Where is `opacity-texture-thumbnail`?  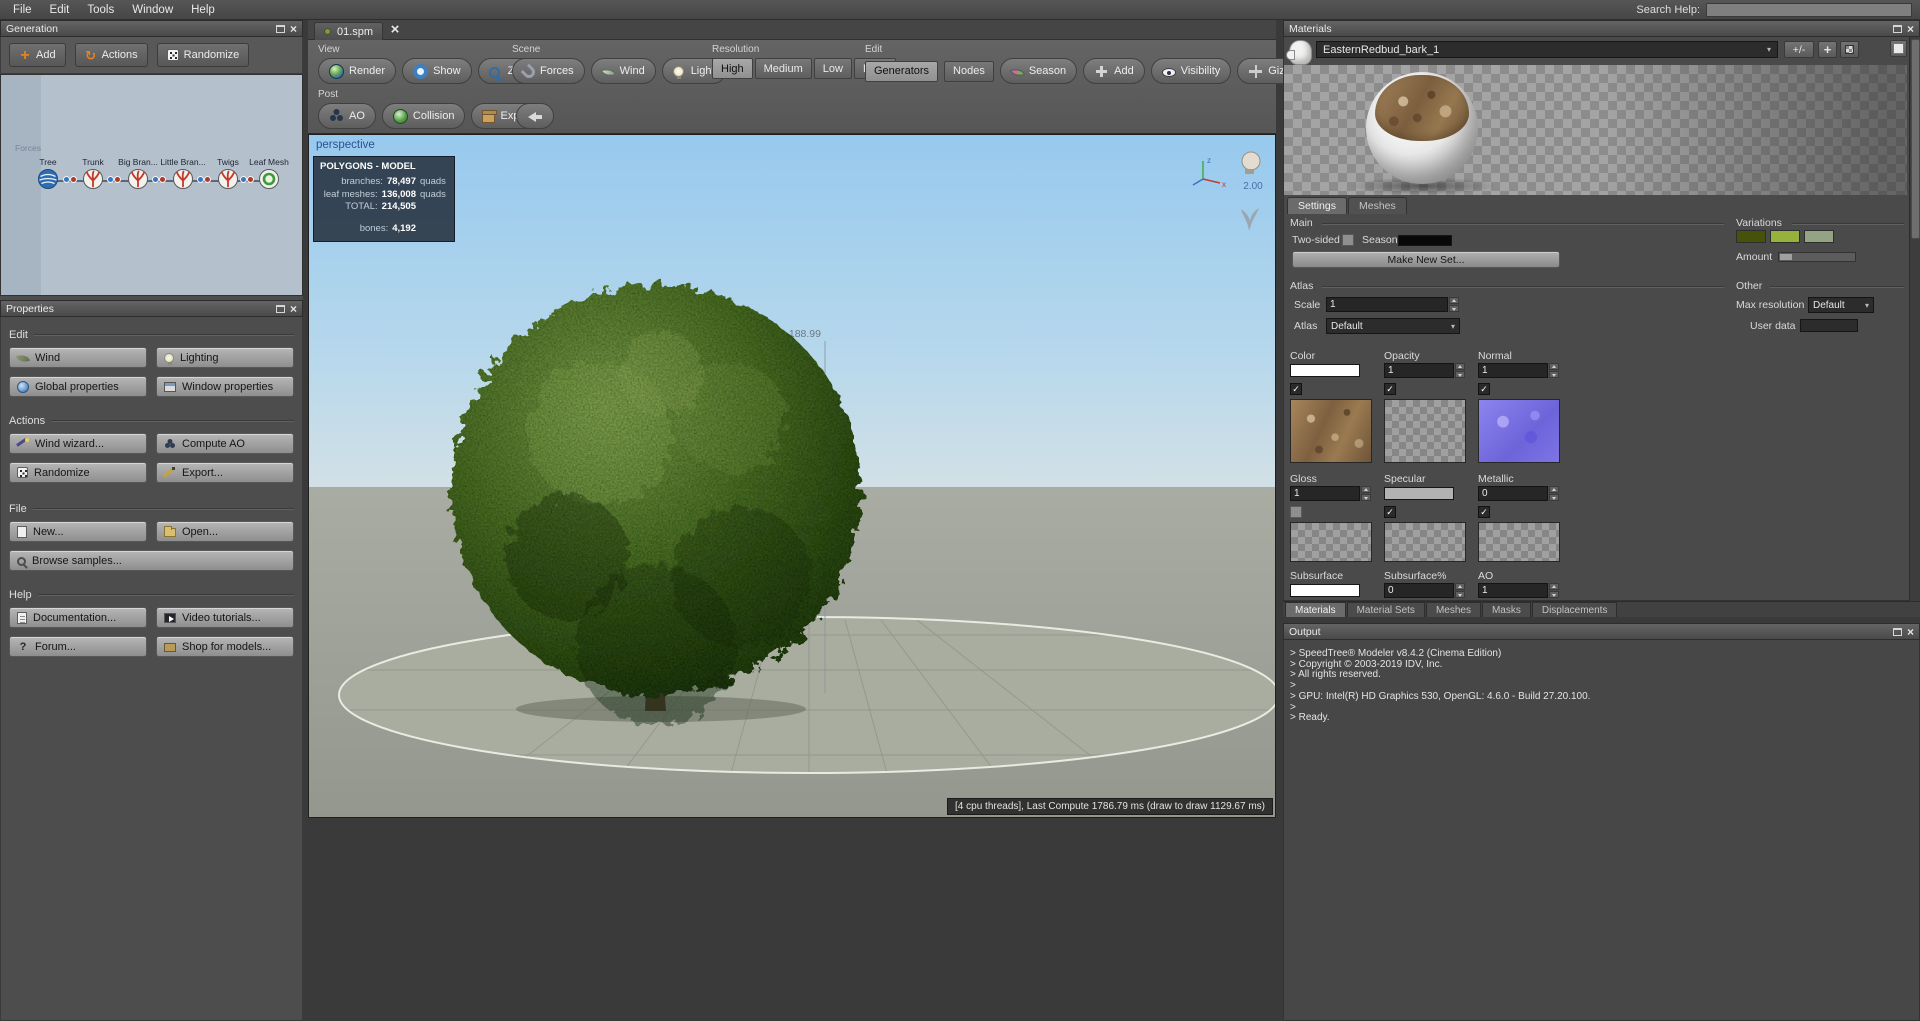
opacity-texture-thumbnail is located at coordinates (1425, 431).